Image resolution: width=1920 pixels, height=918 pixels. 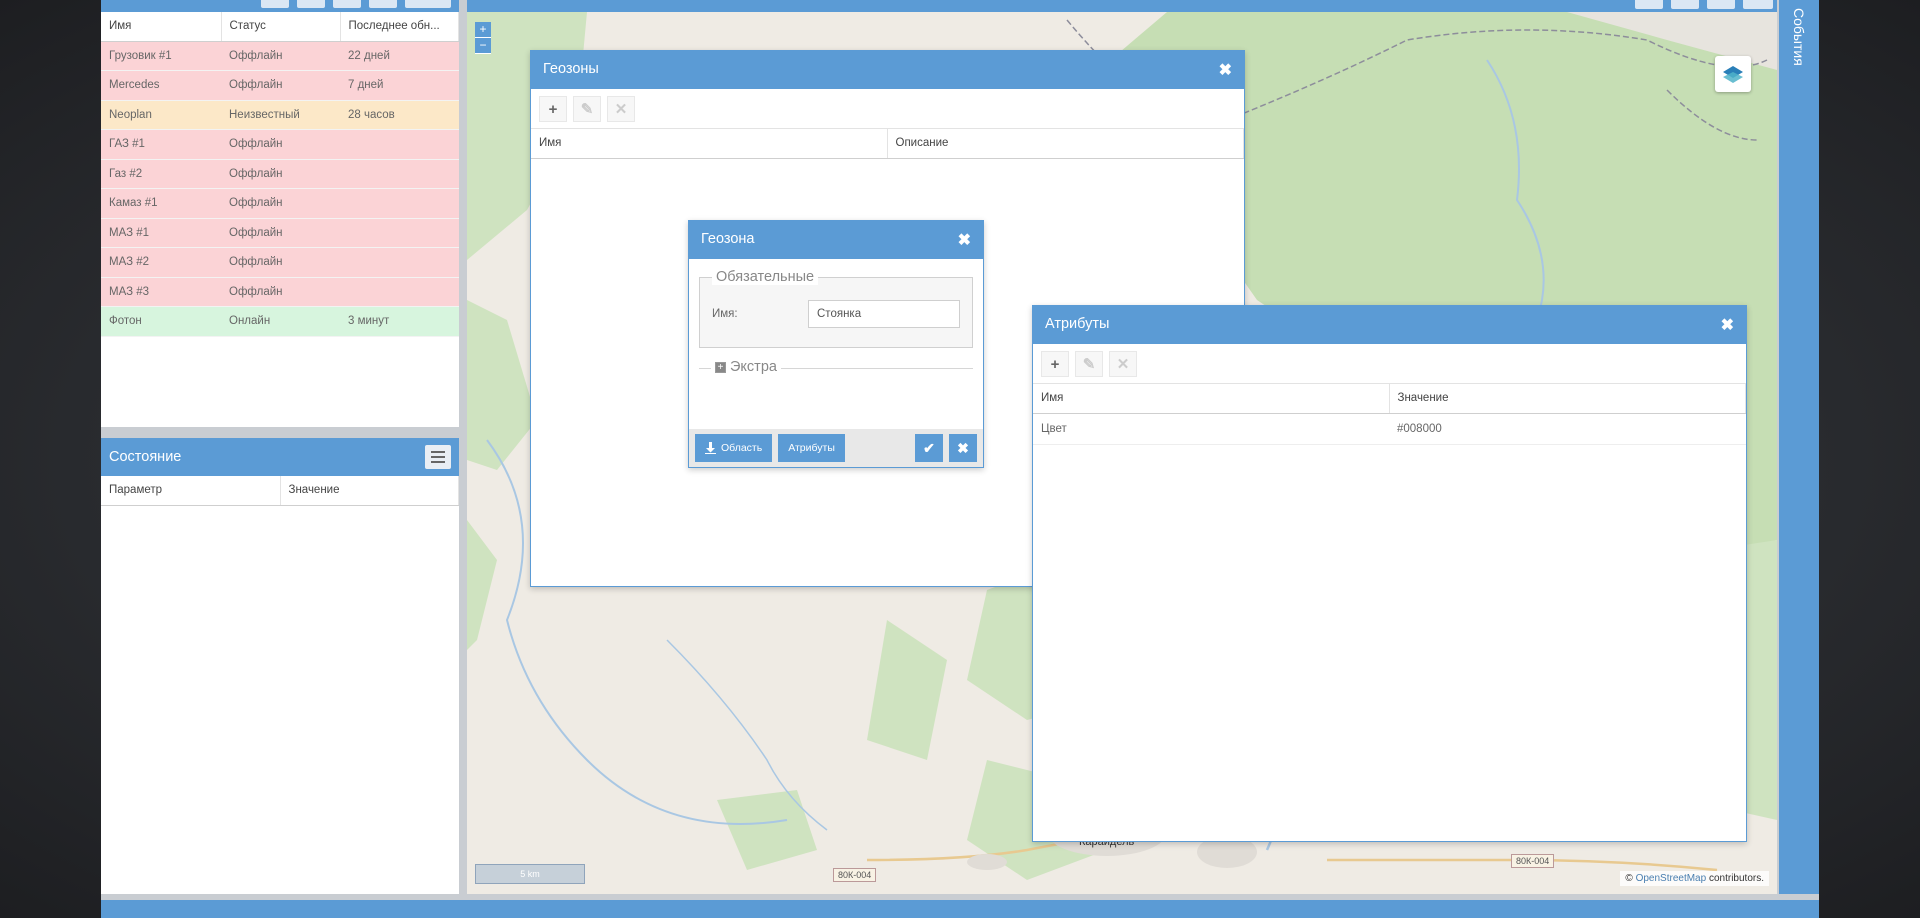 I want to click on pencil-icon: ✎, so click(x=1089, y=364).